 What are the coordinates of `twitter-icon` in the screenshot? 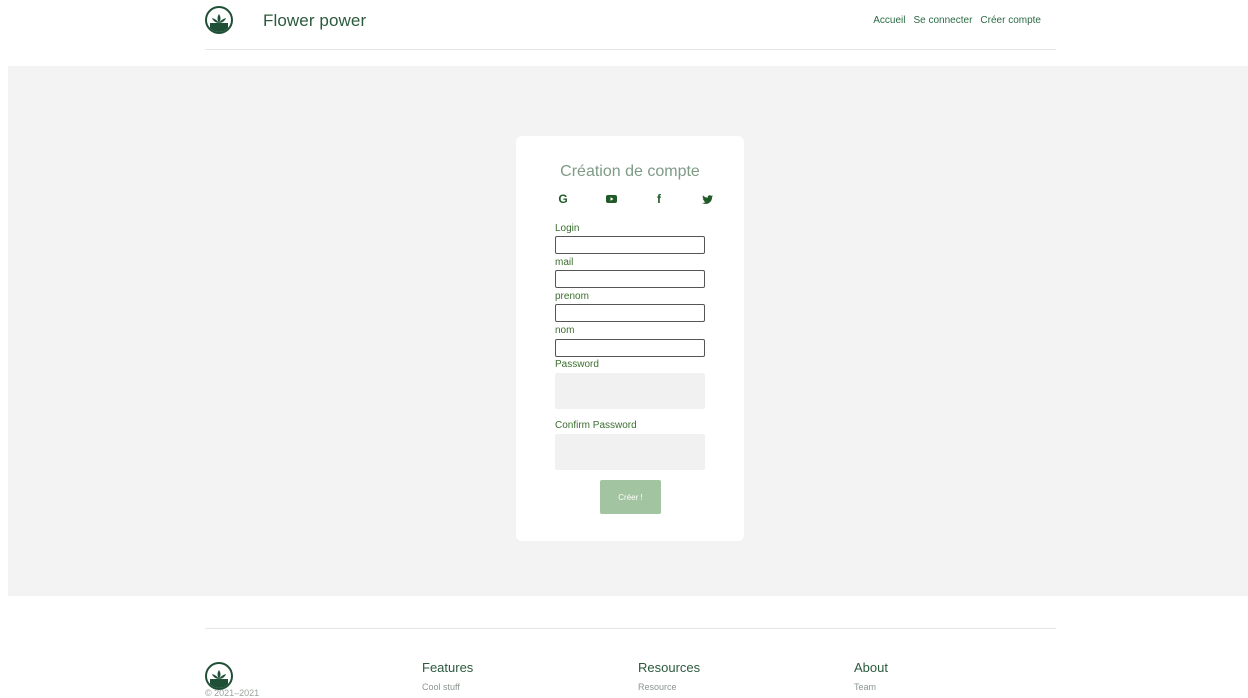 It's located at (707, 199).